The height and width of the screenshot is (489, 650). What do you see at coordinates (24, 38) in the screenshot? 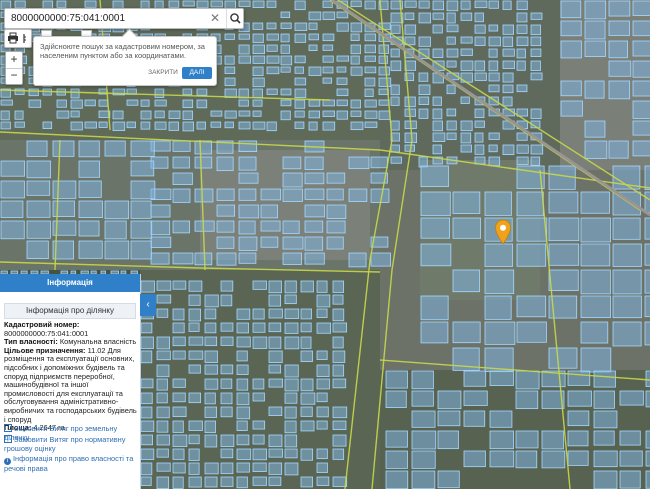
I see `ruler-icon` at bounding box center [24, 38].